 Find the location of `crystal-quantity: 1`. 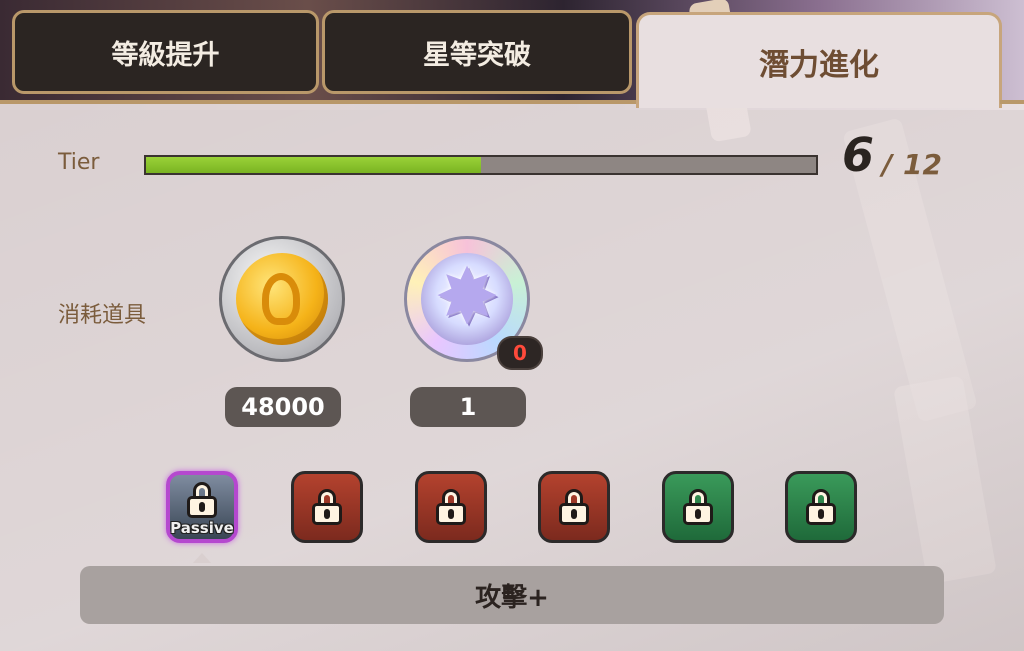

crystal-quantity: 1 is located at coordinates (468, 407).